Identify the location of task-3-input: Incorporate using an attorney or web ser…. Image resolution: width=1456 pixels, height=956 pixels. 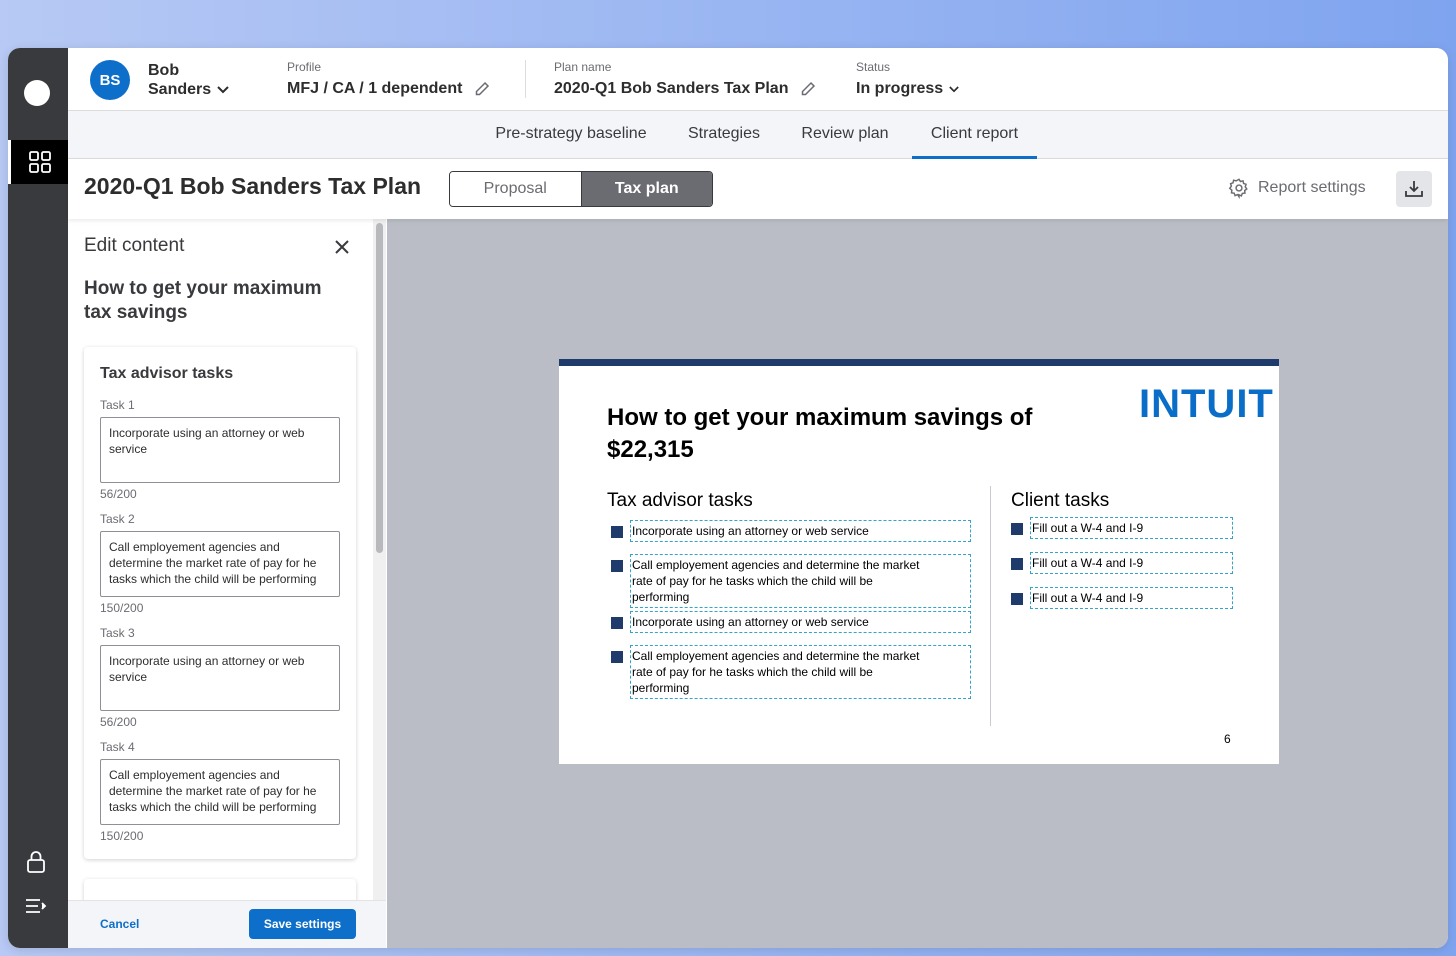
(220, 678).